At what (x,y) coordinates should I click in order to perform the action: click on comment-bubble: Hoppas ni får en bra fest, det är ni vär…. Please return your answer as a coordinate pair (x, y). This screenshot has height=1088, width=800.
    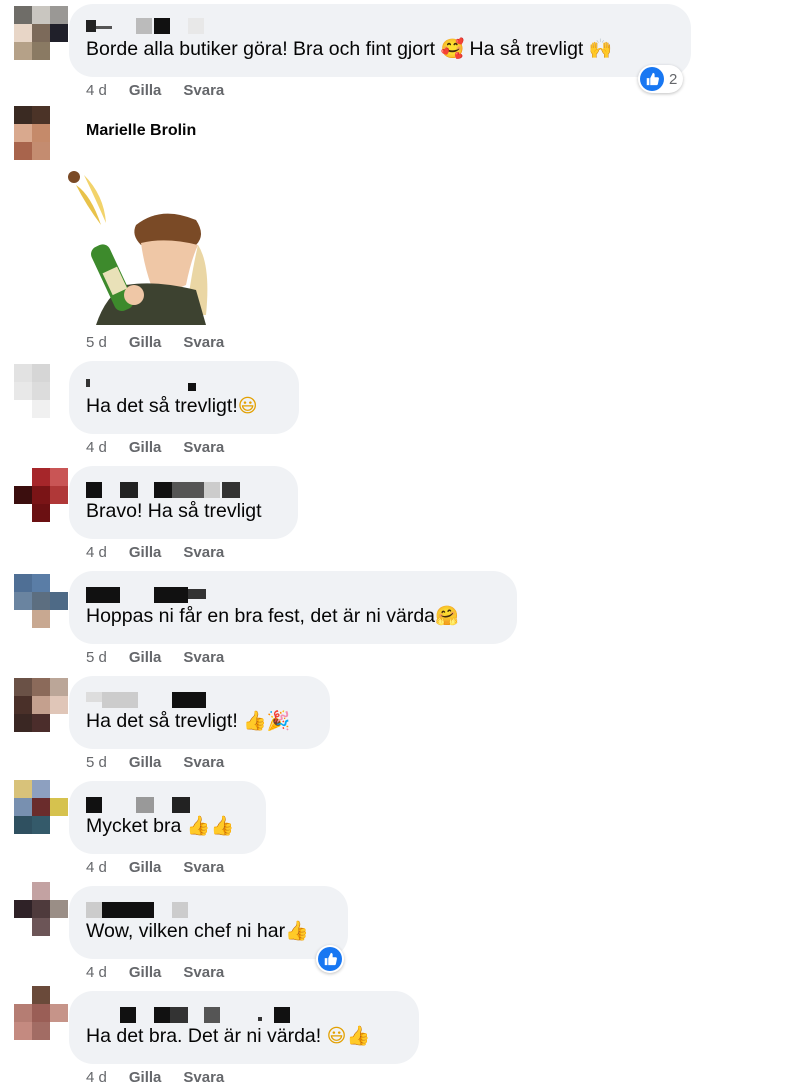
    Looking at the image, I should click on (293, 607).